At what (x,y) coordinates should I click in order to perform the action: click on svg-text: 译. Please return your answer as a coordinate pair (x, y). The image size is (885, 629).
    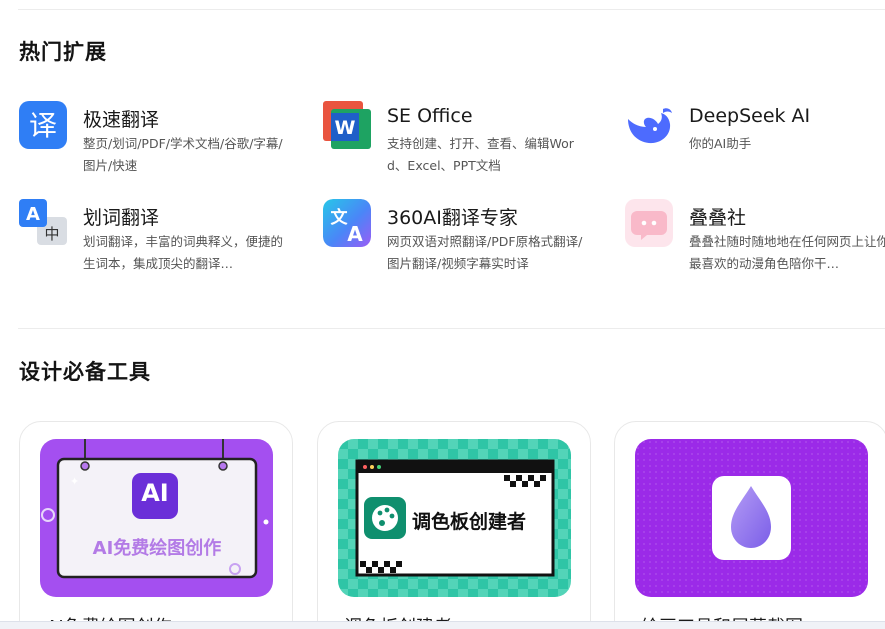
    Looking at the image, I should click on (43, 125).